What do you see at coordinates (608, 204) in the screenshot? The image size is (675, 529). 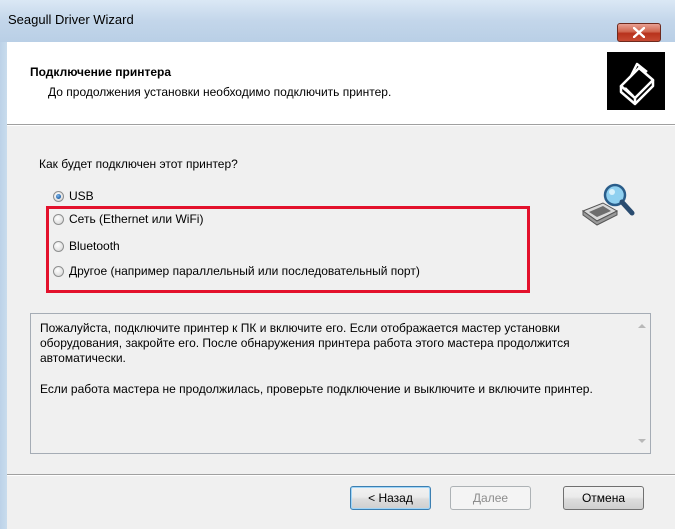 I see `printer-search-icon` at bounding box center [608, 204].